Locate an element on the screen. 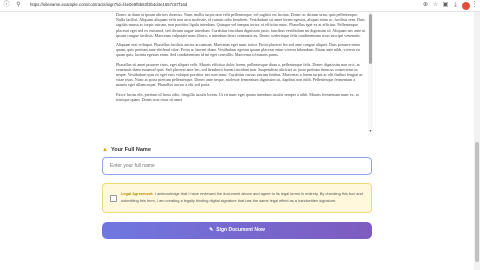 Image resolution: width=480 pixels, height=270 pixels. bookmark-star-icon: ☆ is located at coordinates (435, 5).